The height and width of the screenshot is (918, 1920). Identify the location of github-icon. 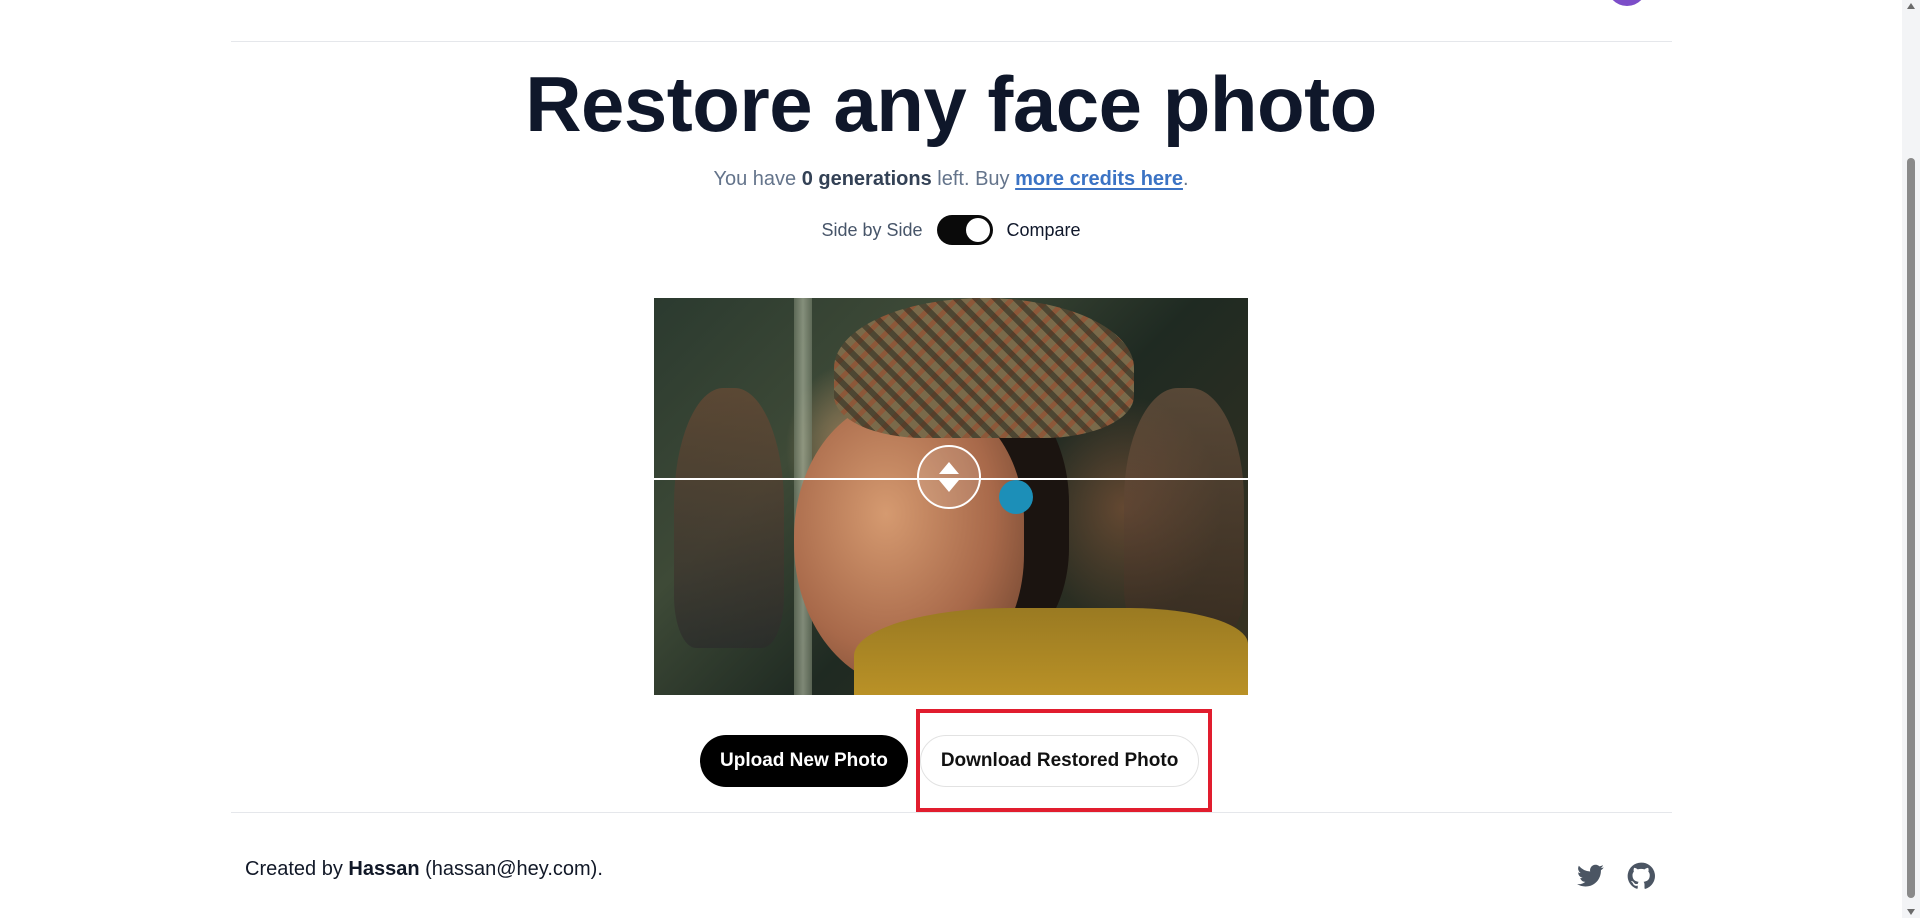
(1641, 876).